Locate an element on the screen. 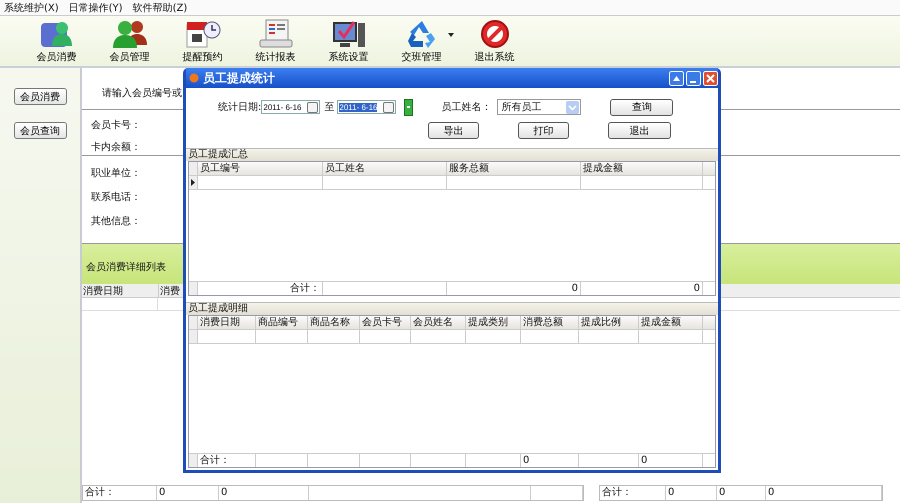  toolbar-button: 系统设置 is located at coordinates (348, 41).